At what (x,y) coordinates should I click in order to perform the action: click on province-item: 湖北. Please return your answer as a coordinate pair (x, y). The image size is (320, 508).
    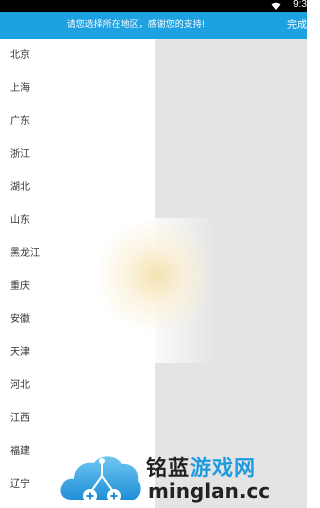
    Looking at the image, I should click on (77, 187).